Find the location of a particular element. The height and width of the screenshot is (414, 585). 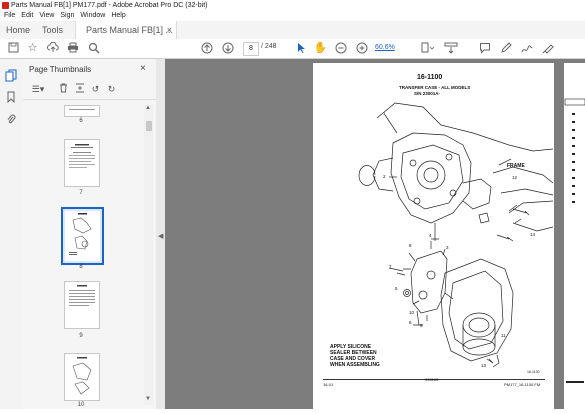

menu-bar: File Edit View Sign Window Help is located at coordinates (292, 16).